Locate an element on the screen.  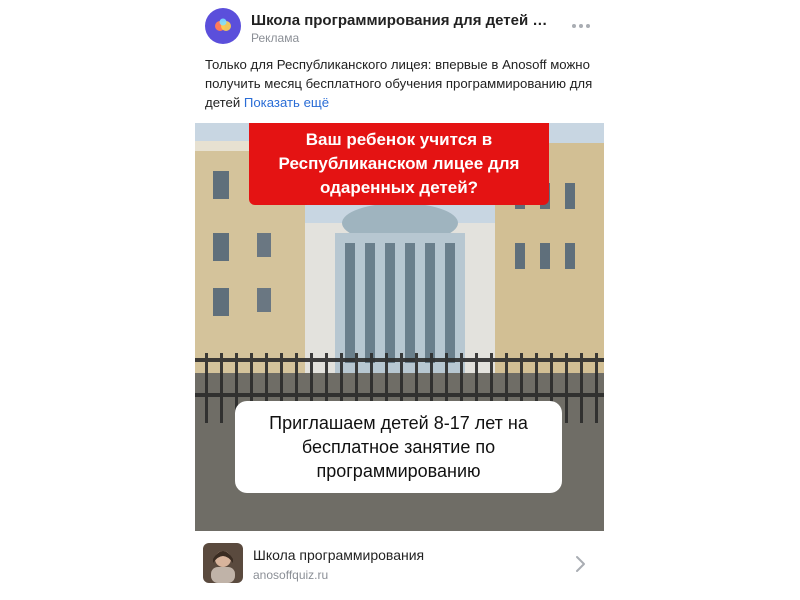
chevron-right-icon is located at coordinates (581, 564).